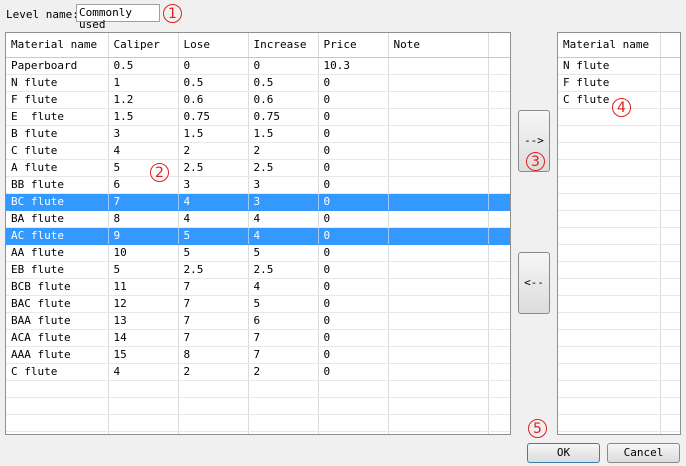 This screenshot has height=466, width=686. Describe the element at coordinates (258, 168) in the screenshot. I see `table-row: A flute 5 2.5 2.5 0` at that location.